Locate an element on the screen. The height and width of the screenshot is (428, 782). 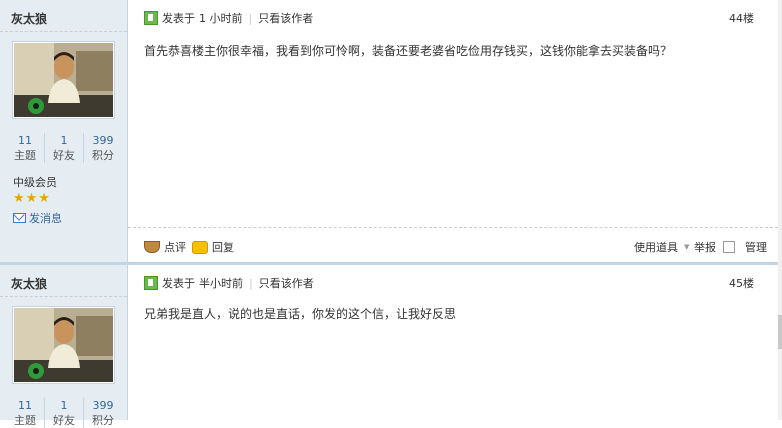
scrollbar-thumb is located at coordinates (780, 332).